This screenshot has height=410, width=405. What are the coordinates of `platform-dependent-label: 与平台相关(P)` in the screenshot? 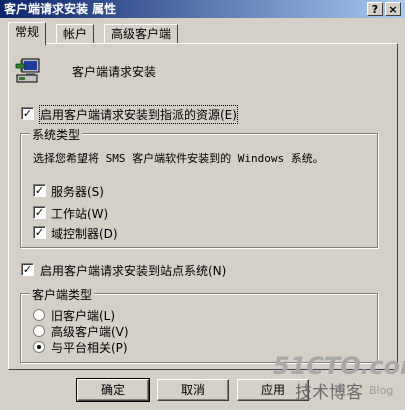 It's located at (89, 347).